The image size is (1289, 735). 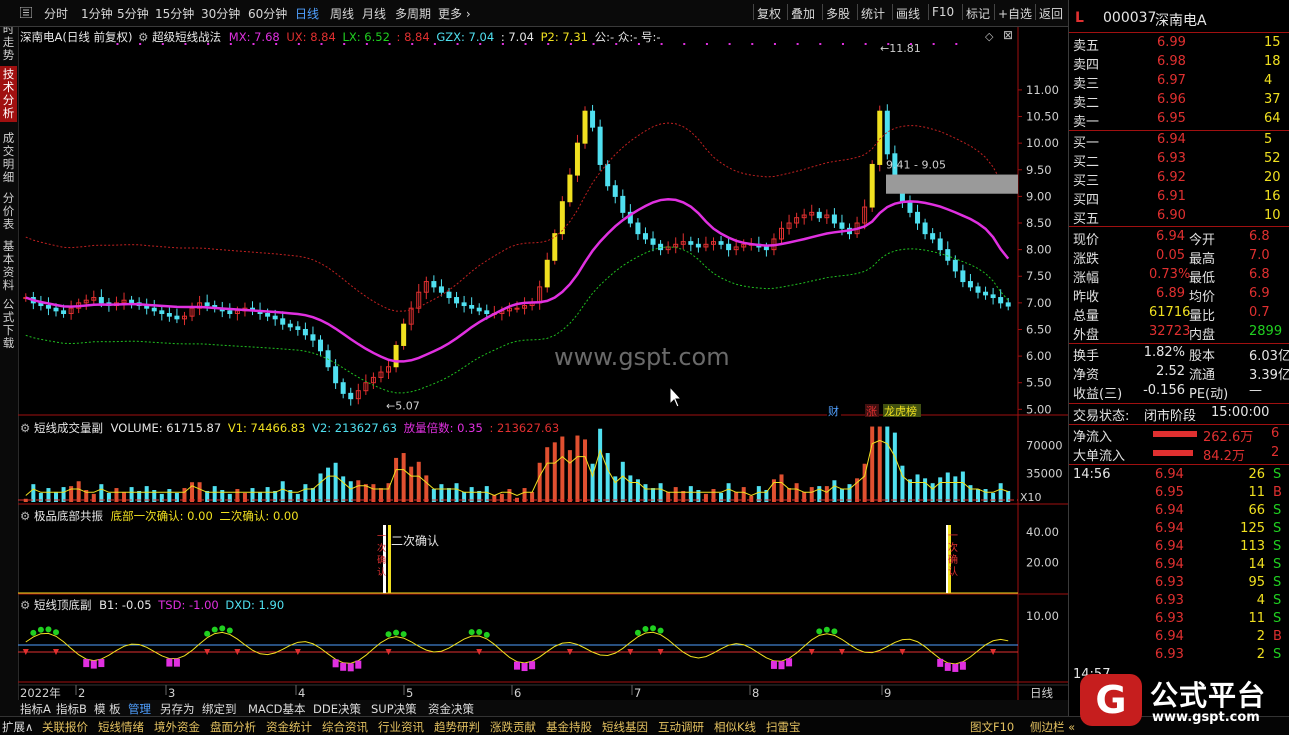 What do you see at coordinates (908, 13) in the screenshot?
I see `toolbar-button-4: 画线` at bounding box center [908, 13].